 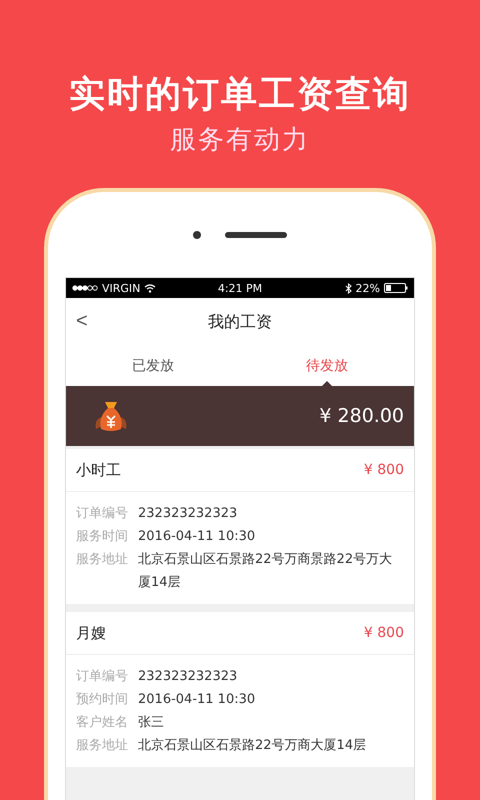 I want to click on order-title: 小时工, so click(x=98, y=470).